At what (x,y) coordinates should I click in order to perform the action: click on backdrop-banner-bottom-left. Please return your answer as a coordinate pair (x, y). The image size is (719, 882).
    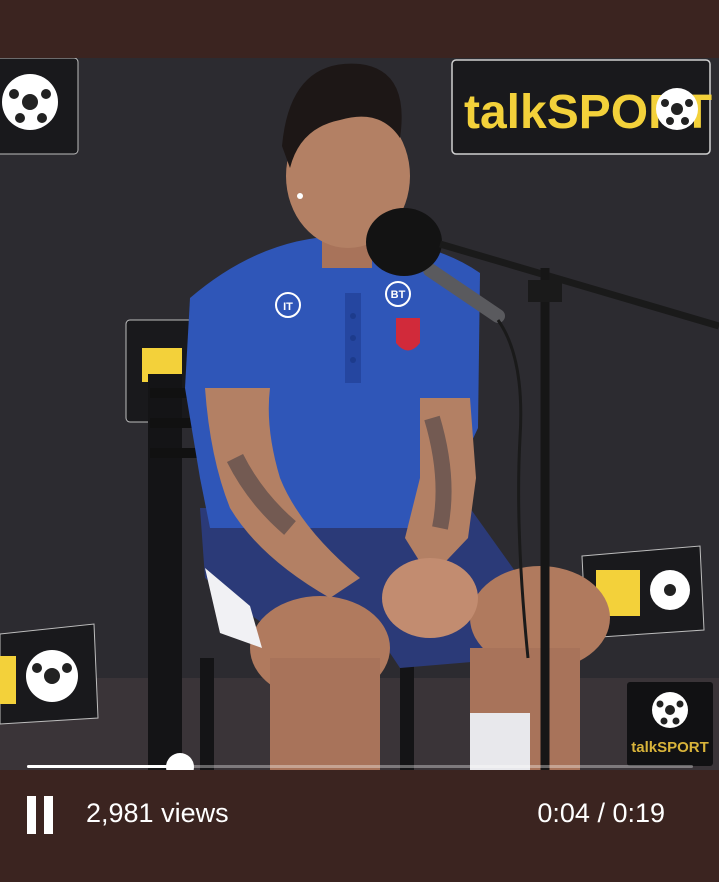
    Looking at the image, I should click on (49, 674).